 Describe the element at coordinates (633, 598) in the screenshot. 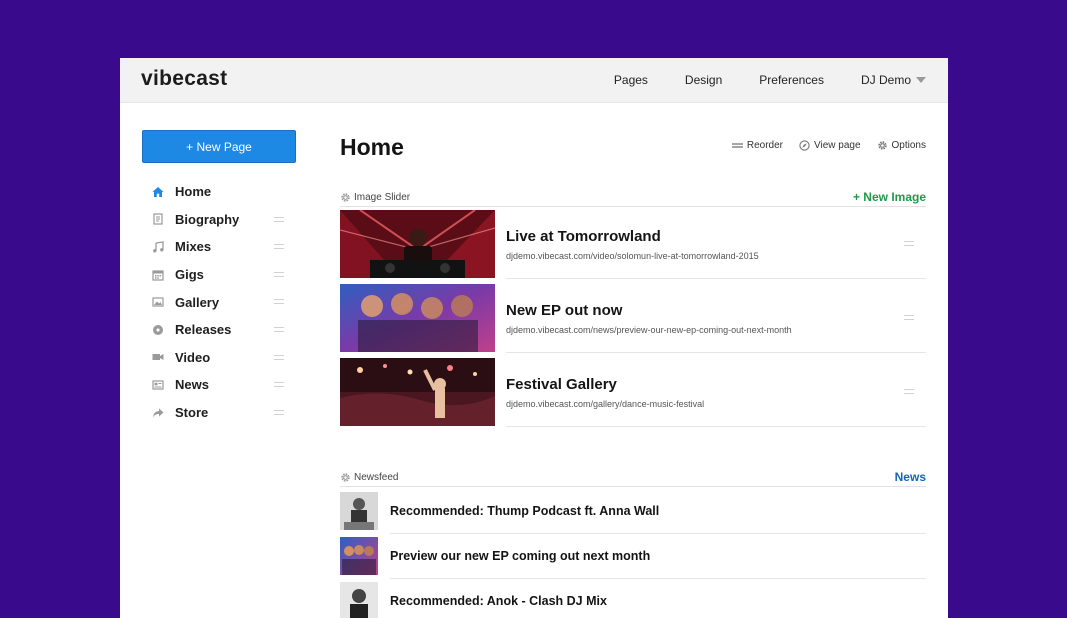

I see `news-item: Recommended: Anok - Clash DJ Mix` at that location.